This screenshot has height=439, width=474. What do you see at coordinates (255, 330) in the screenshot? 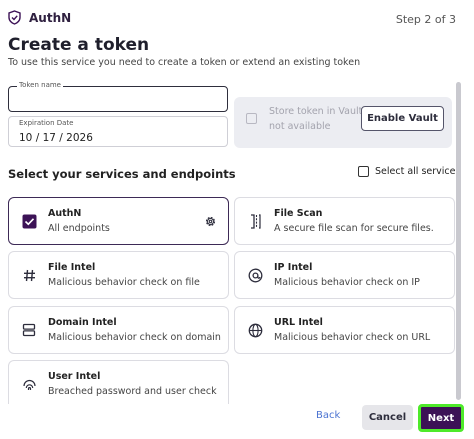
I see `globe-icon` at bounding box center [255, 330].